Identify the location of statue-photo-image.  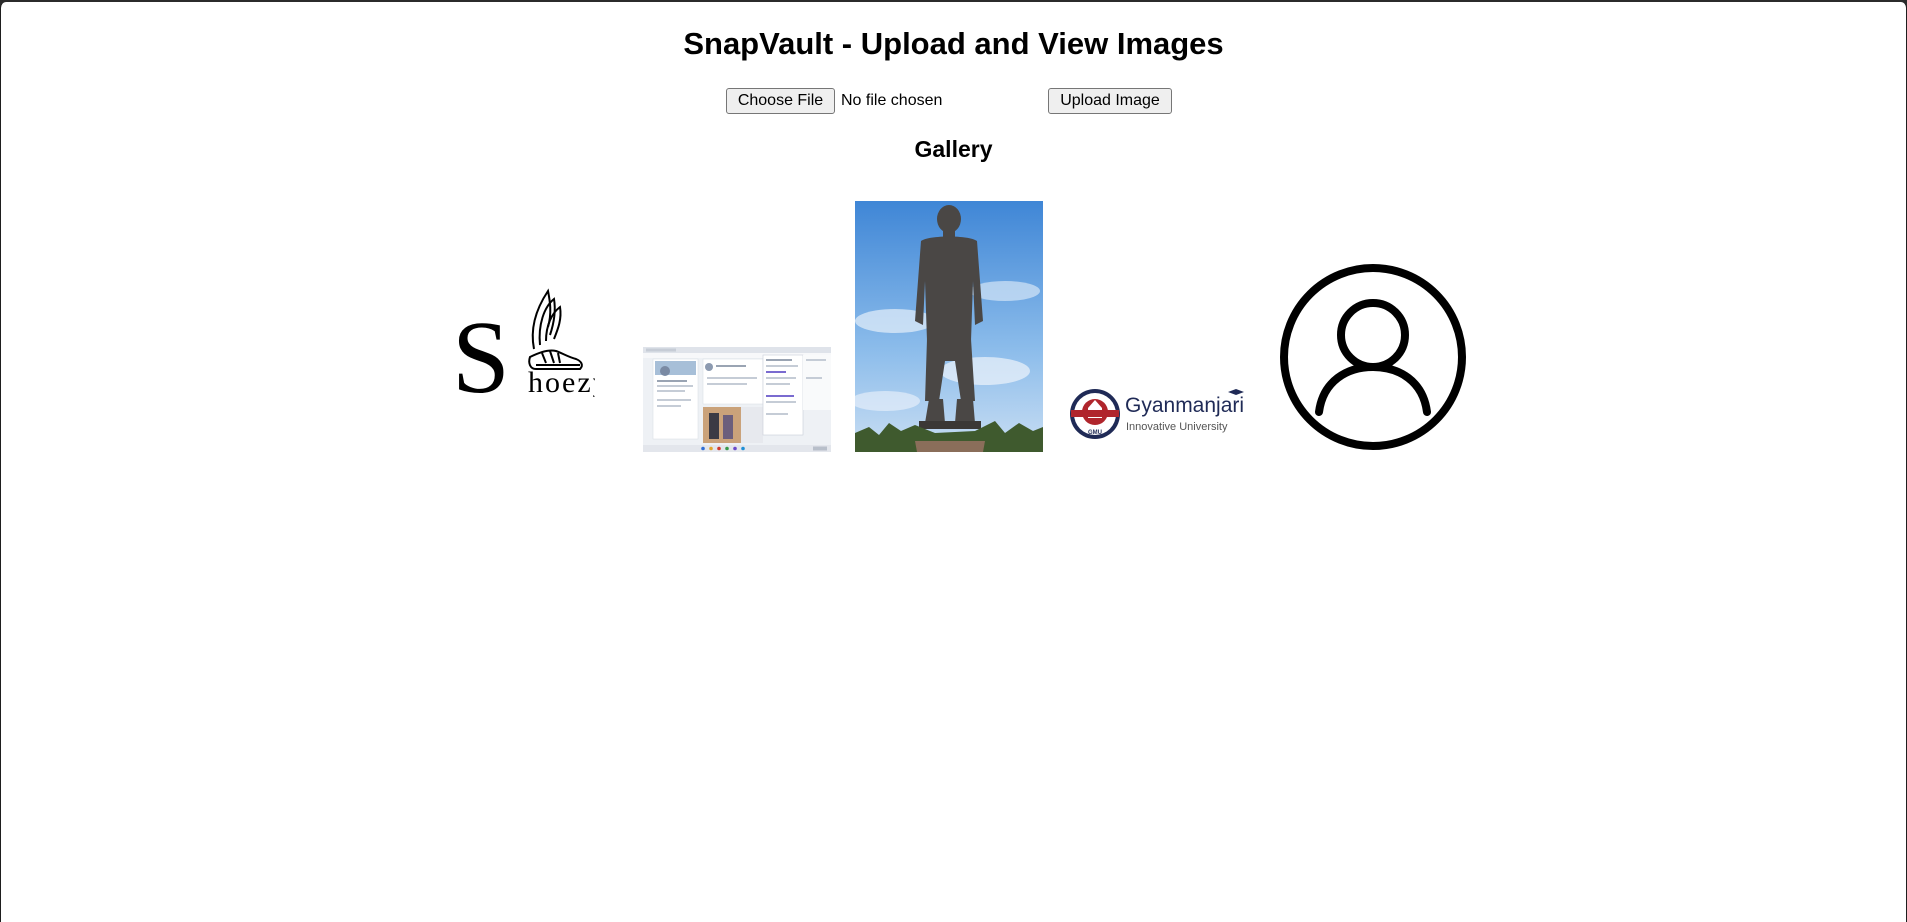
(949, 326).